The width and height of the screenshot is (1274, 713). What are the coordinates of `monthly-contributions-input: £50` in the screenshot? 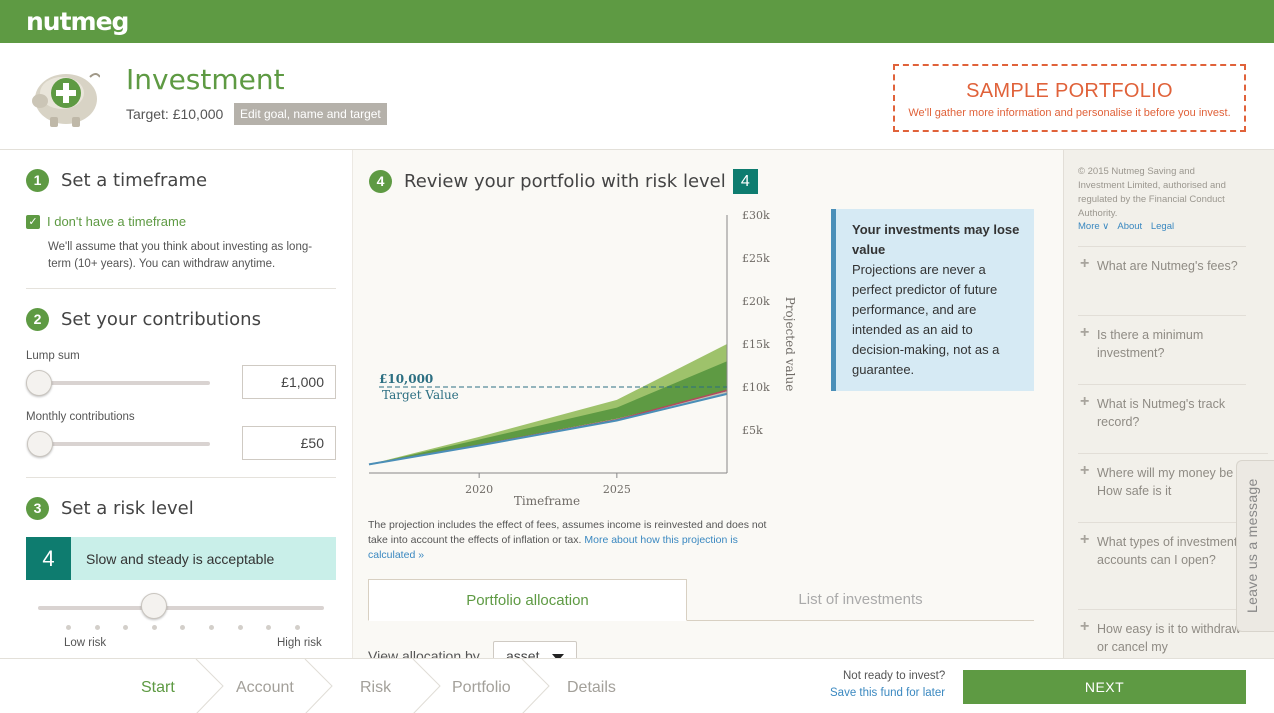 It's located at (289, 443).